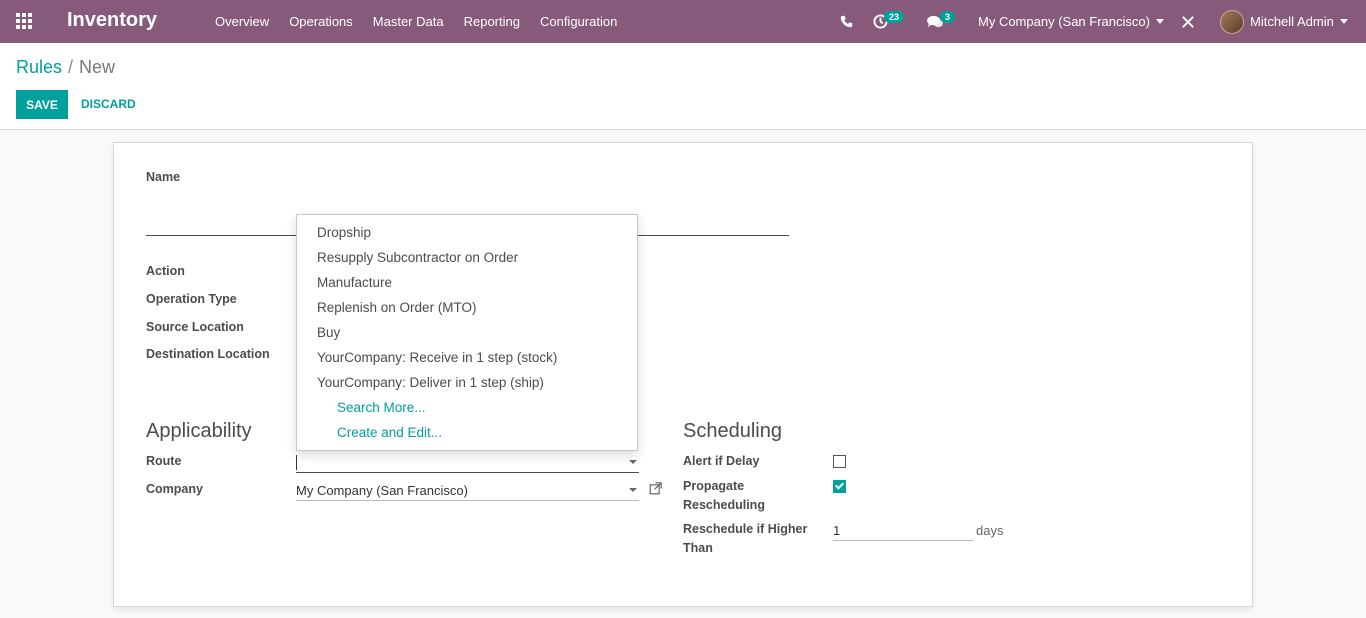  Describe the element at coordinates (25, 21) in the screenshot. I see `apps-grid-icon` at that location.